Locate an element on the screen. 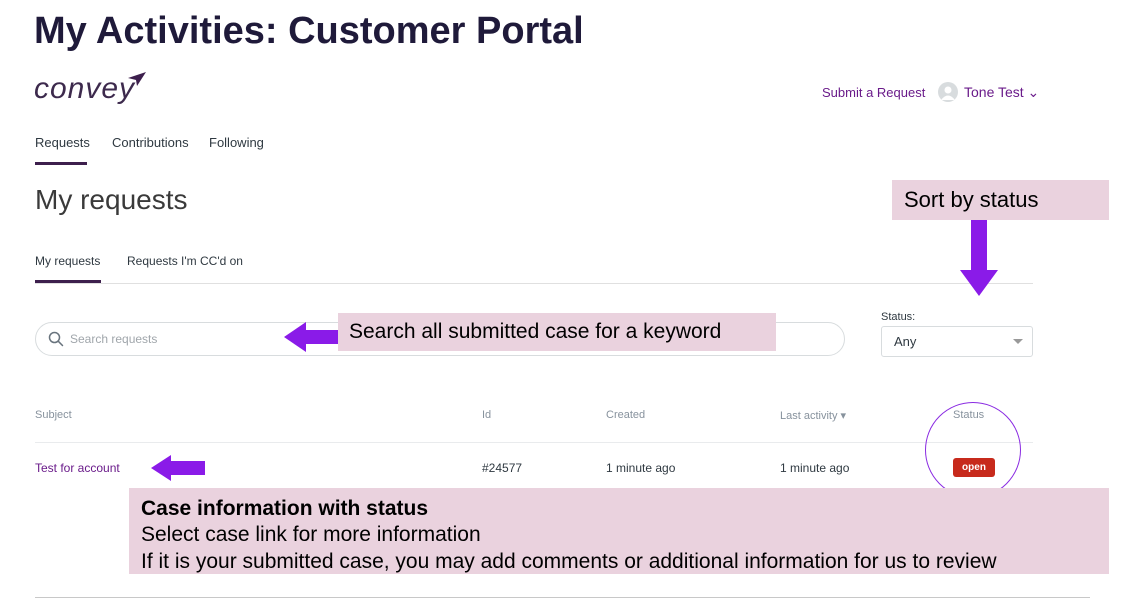  column-header-created: Created is located at coordinates (626, 415).